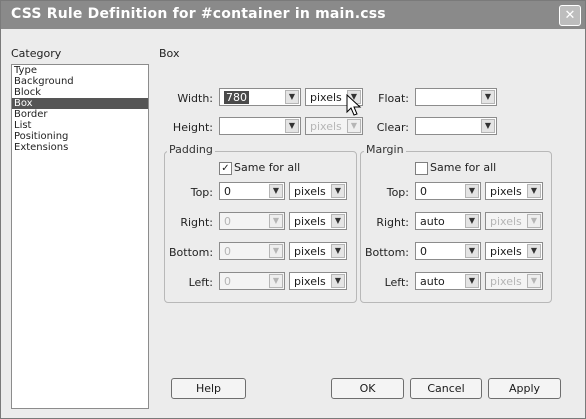 This screenshot has width=586, height=419. What do you see at coordinates (208, 388) in the screenshot?
I see `help-button: Help` at bounding box center [208, 388].